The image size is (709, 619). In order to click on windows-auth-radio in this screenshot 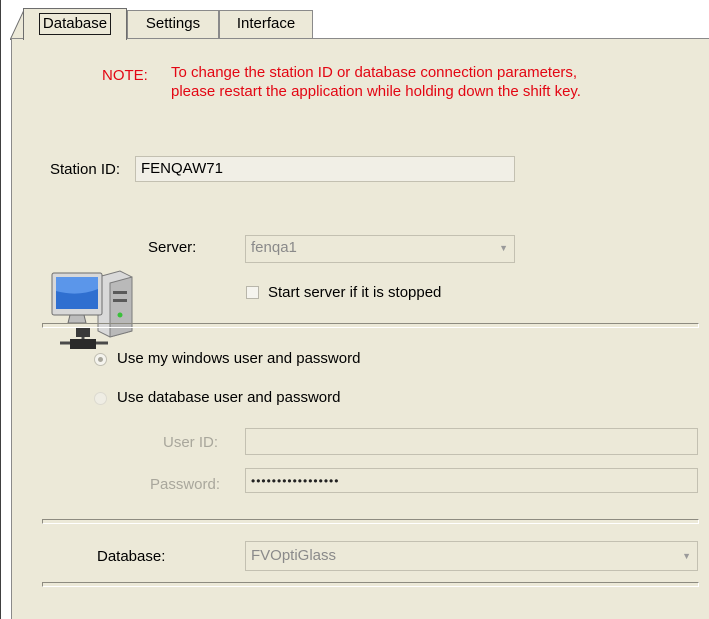, I will do `click(100, 359)`.